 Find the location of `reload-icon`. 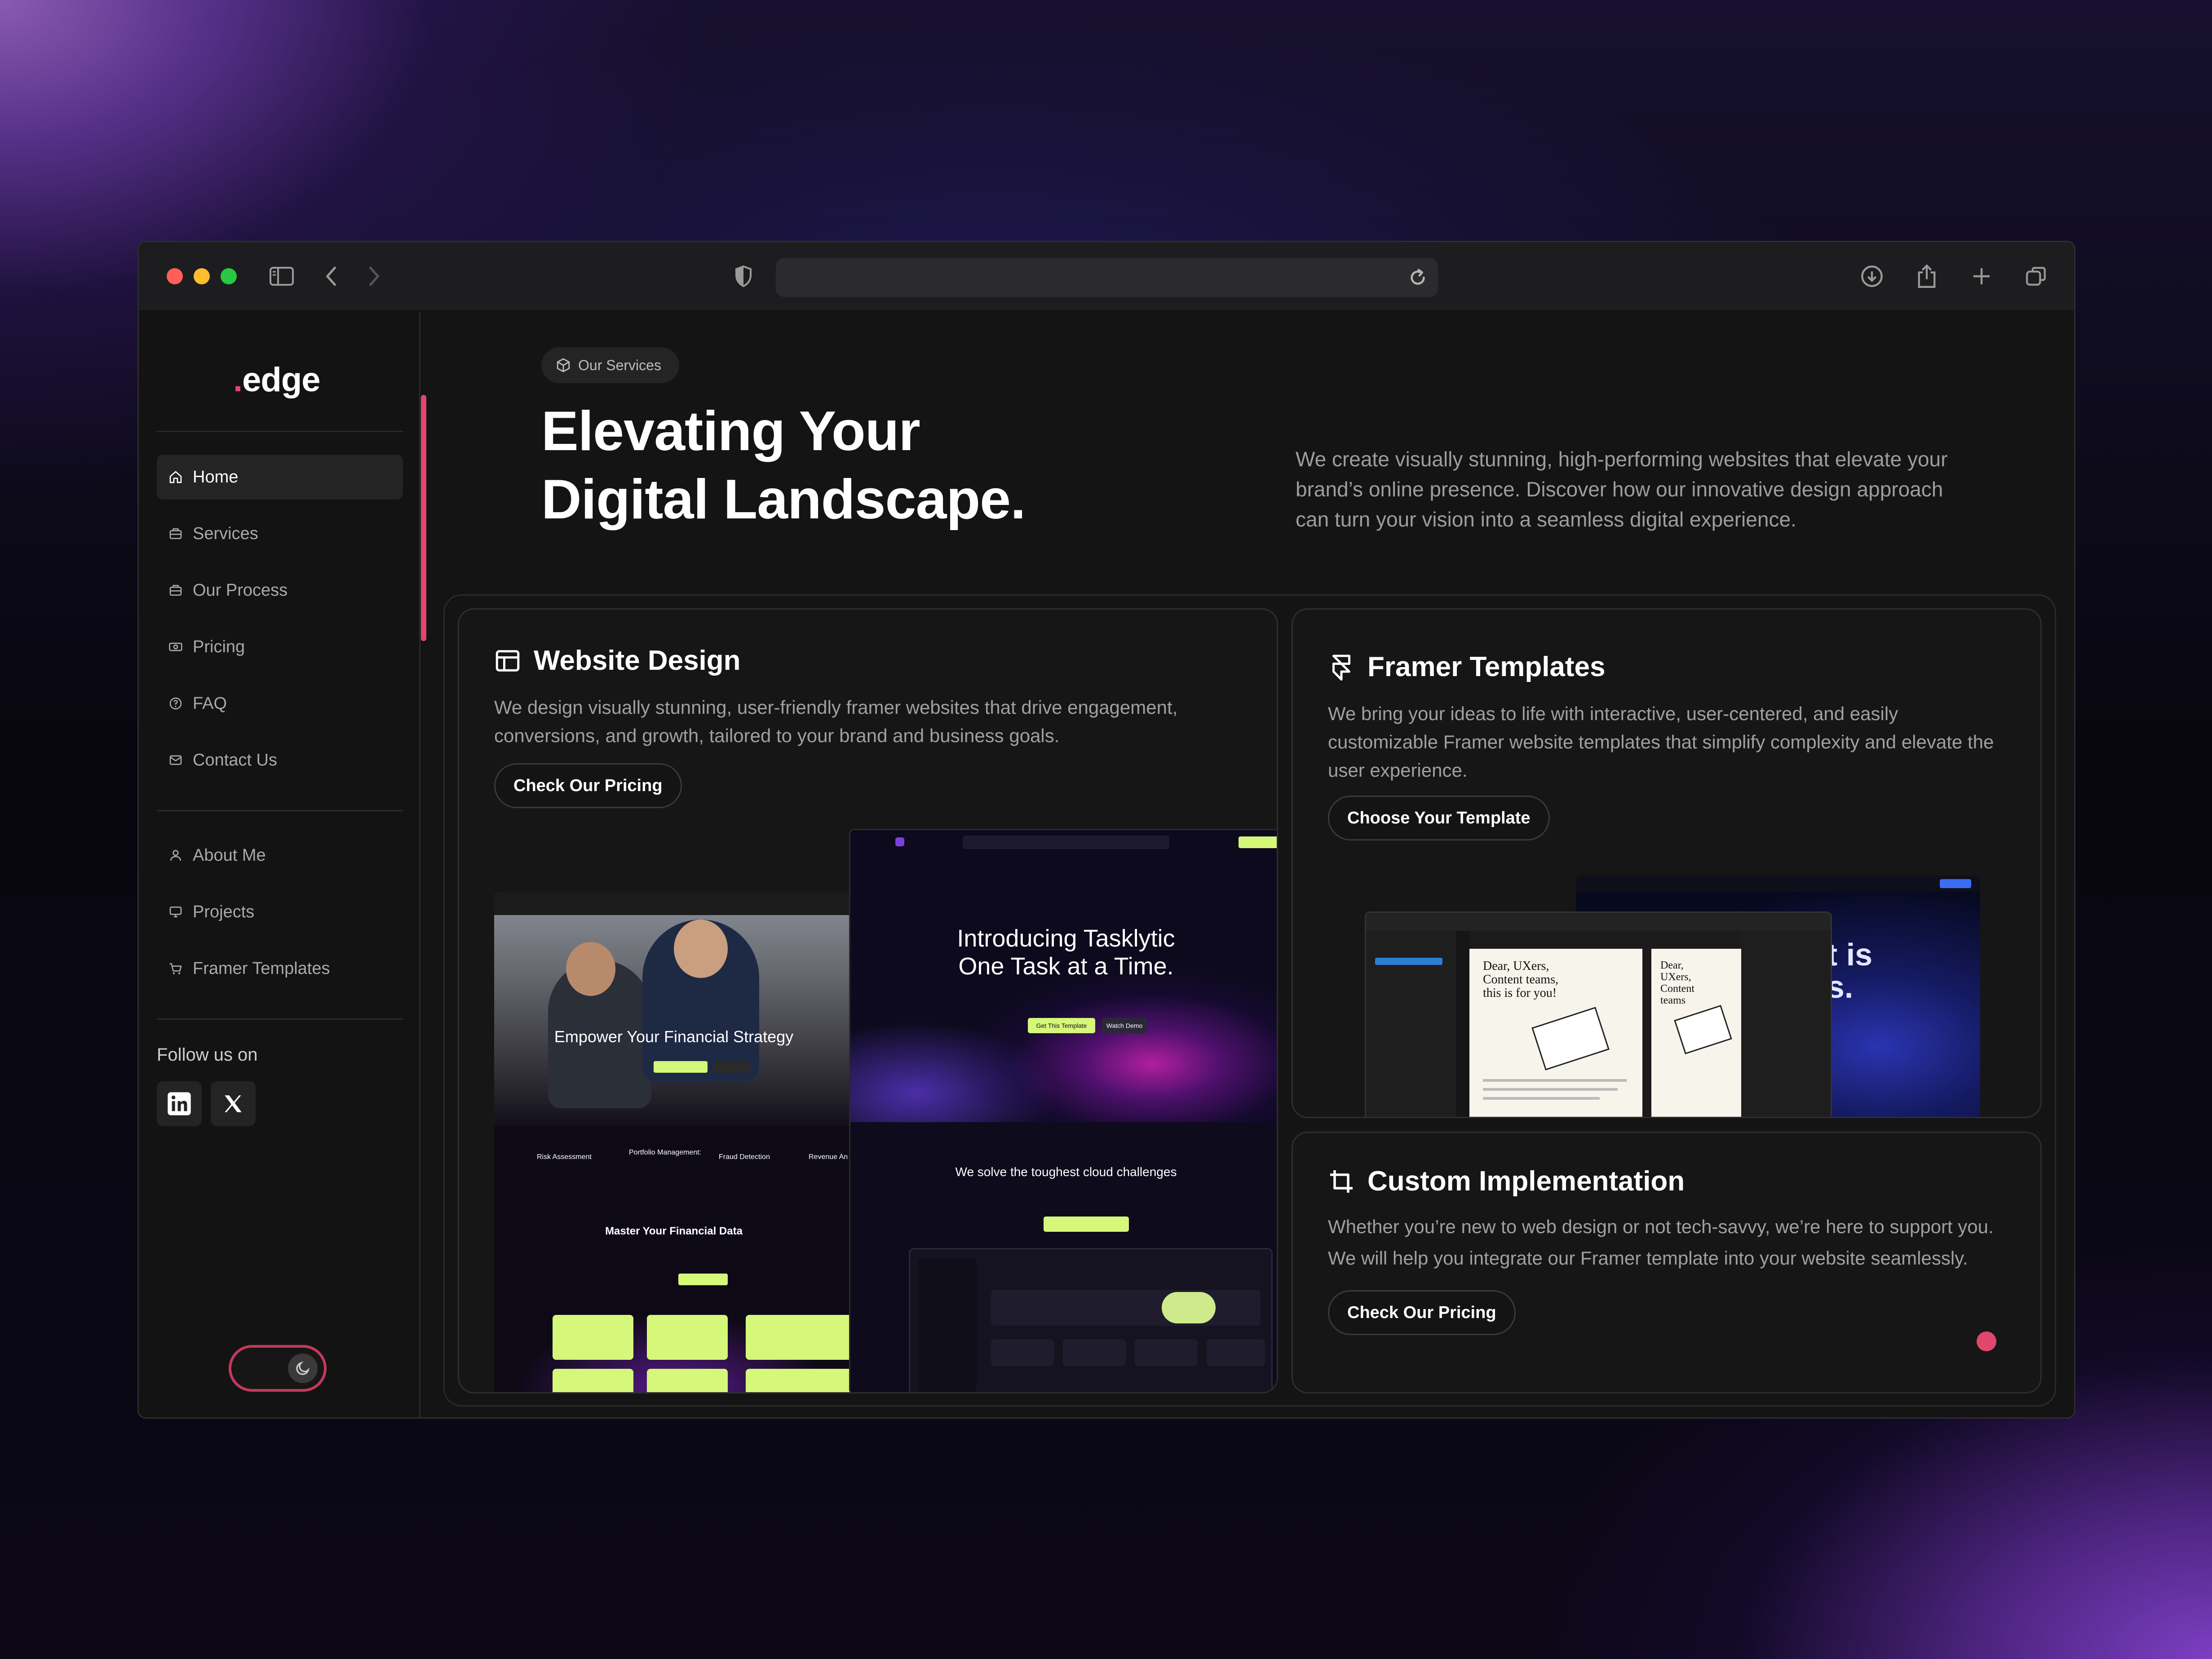

reload-icon is located at coordinates (1417, 277).